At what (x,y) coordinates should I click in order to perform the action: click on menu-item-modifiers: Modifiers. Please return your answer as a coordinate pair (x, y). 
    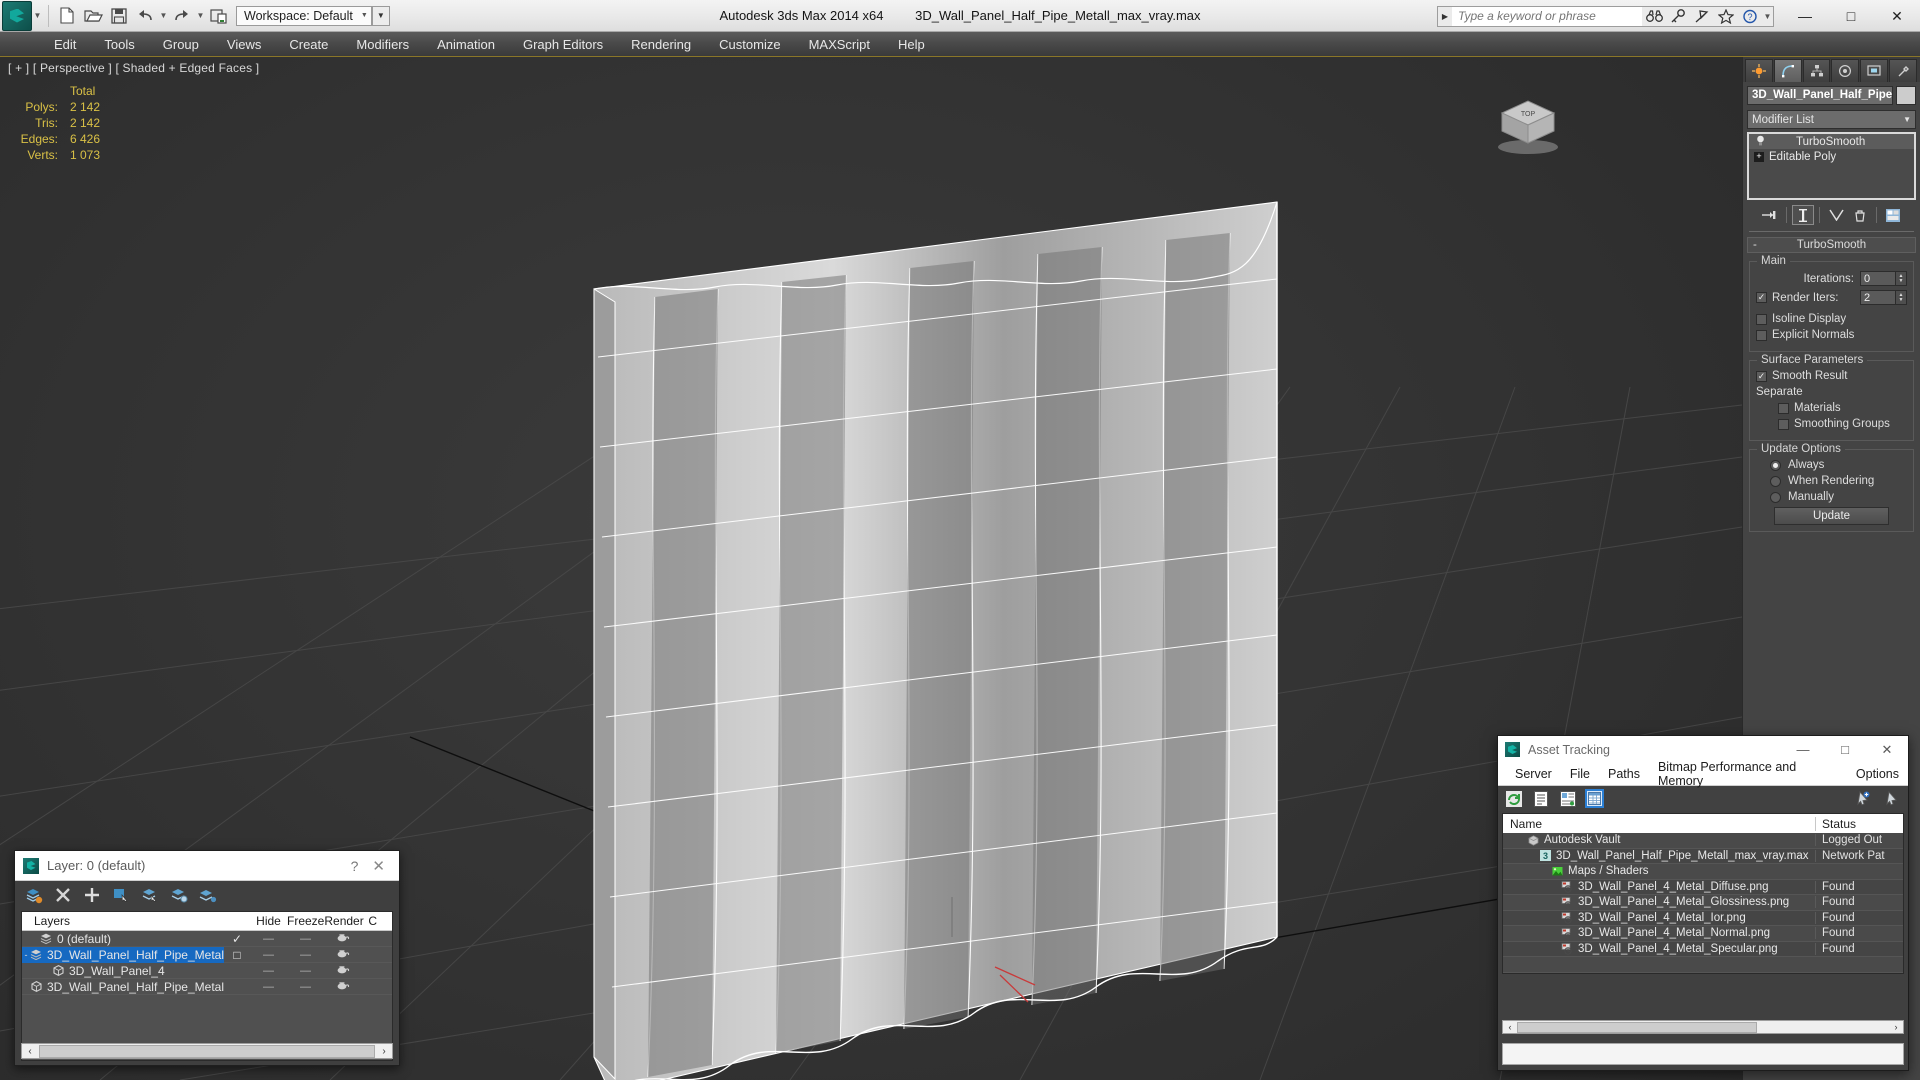
    Looking at the image, I should click on (382, 44).